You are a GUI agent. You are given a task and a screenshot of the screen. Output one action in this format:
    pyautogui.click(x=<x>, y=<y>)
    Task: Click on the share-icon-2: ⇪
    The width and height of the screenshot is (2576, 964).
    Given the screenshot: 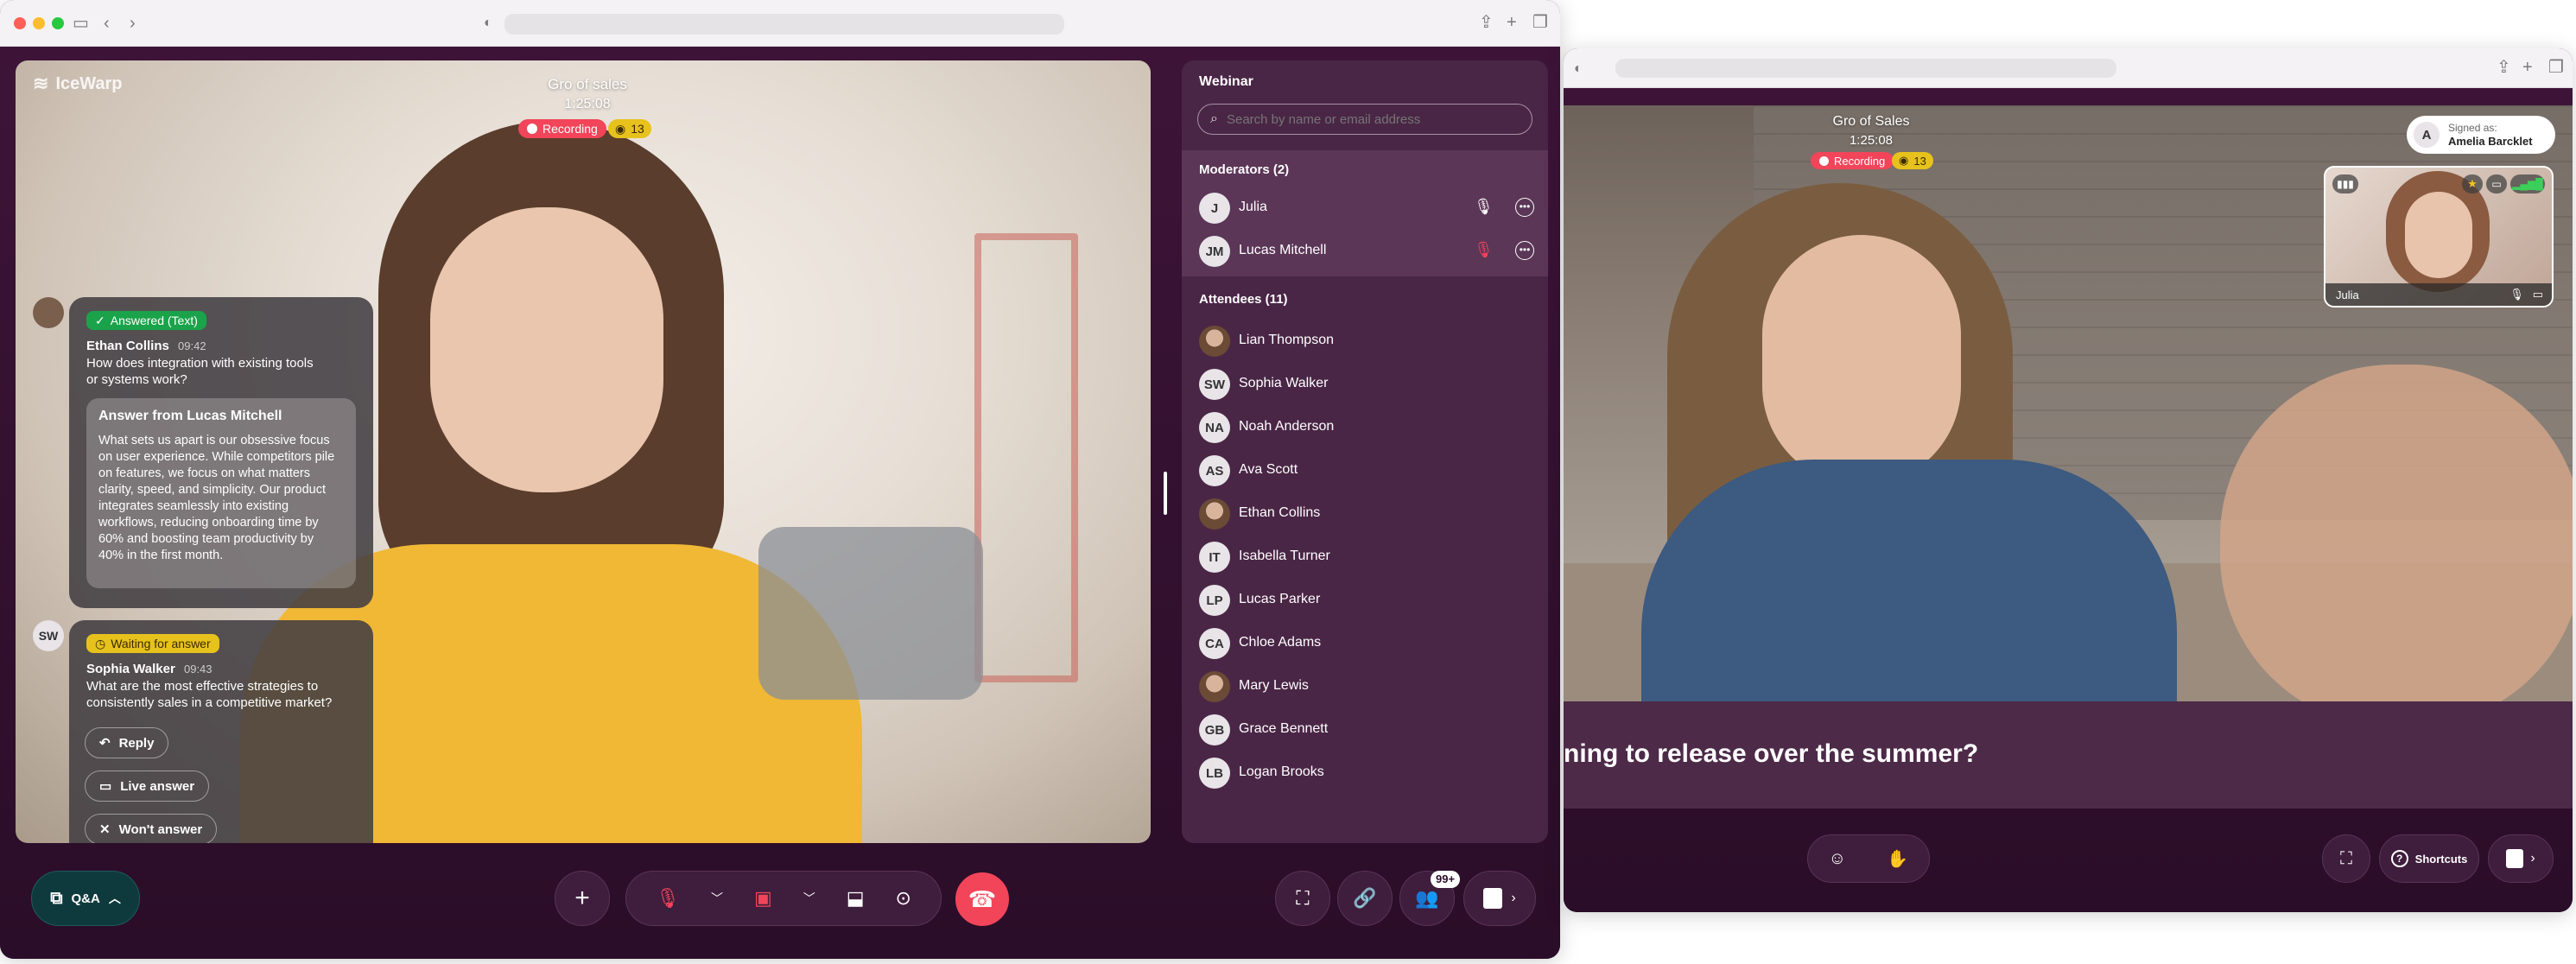 What is the action you would take?
    pyautogui.click(x=2504, y=68)
    